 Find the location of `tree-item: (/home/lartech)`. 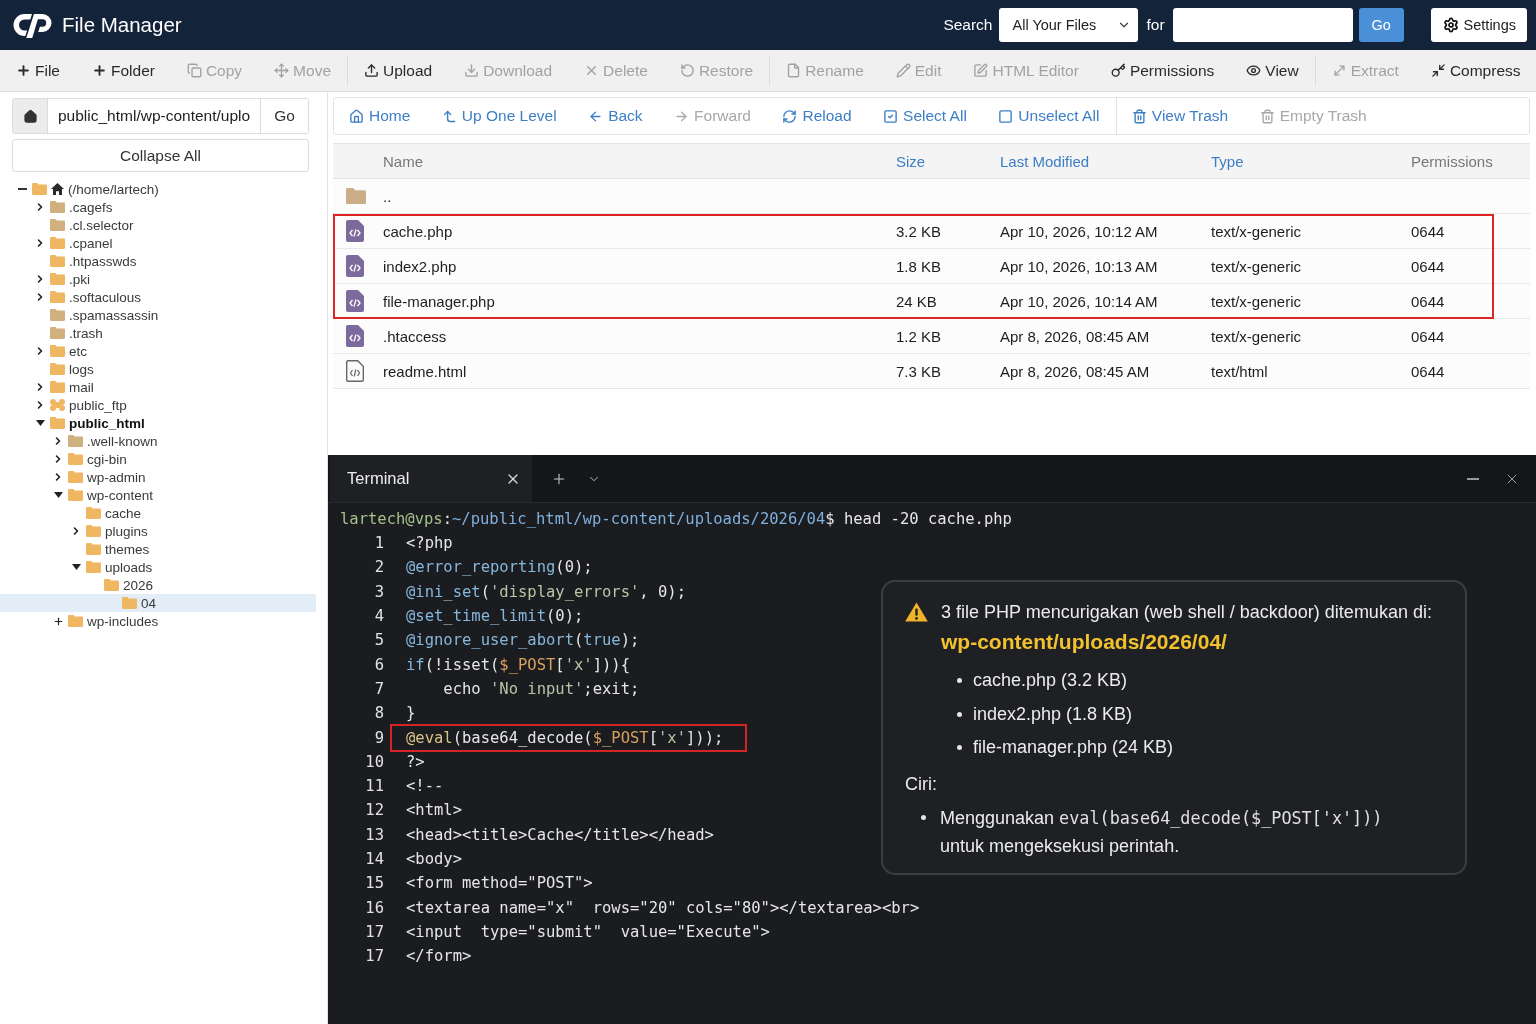

tree-item: (/home/lartech) is located at coordinates (158, 189).